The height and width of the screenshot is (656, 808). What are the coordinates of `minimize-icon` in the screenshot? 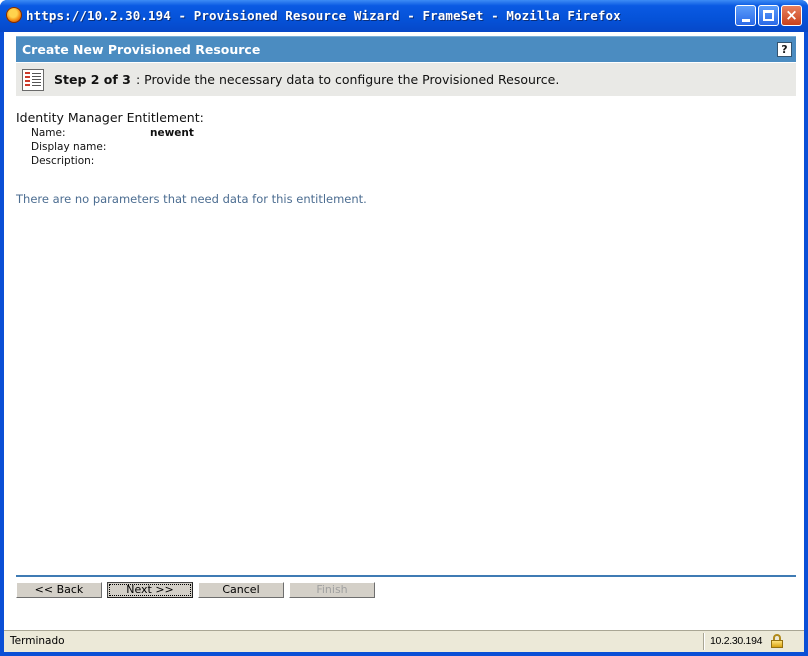 It's located at (745, 20).